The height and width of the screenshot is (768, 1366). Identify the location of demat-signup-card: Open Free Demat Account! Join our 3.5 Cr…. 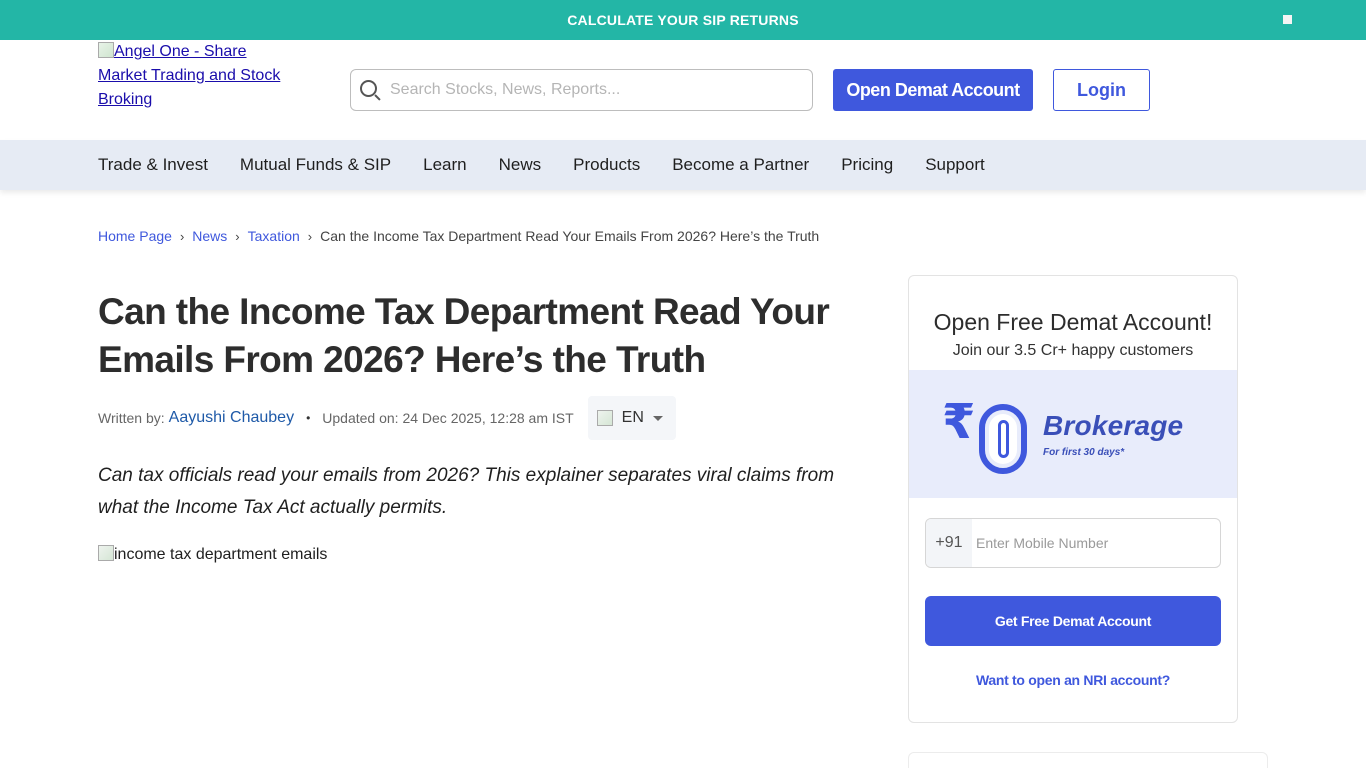
(1073, 499).